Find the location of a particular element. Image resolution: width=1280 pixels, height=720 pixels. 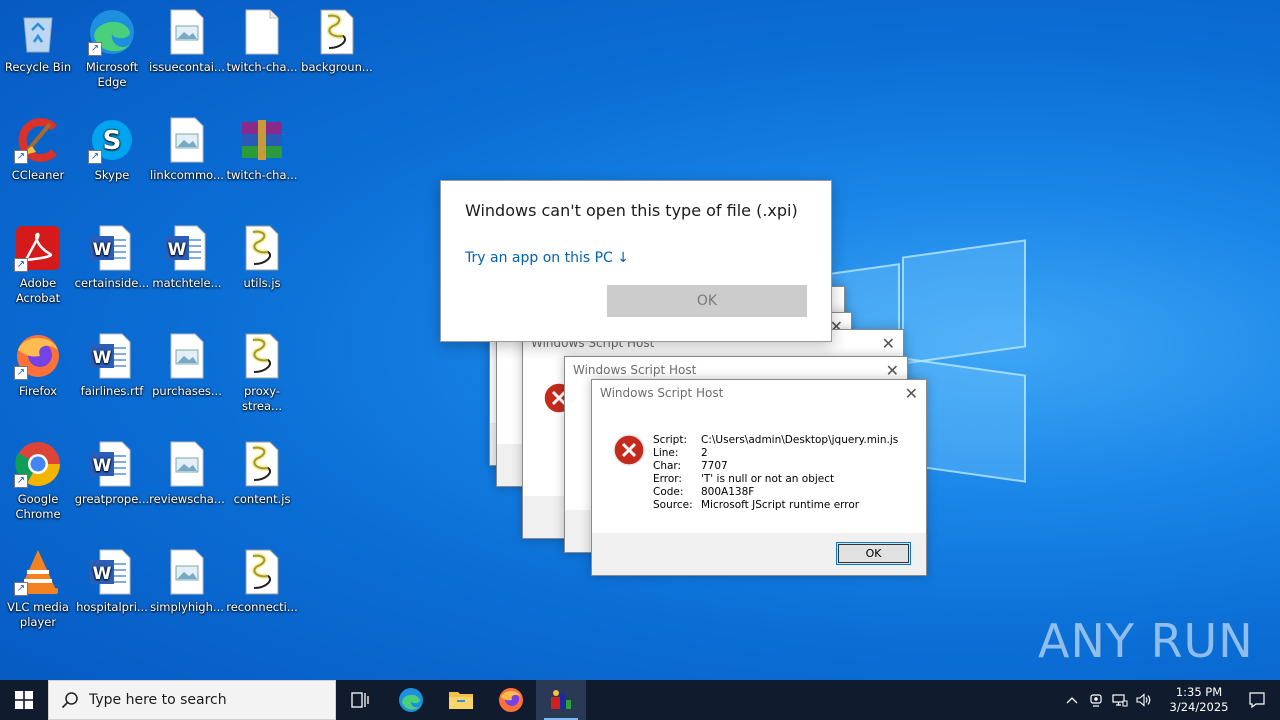

desktop-icon-label: Recycle Bin is located at coordinates (38, 67).